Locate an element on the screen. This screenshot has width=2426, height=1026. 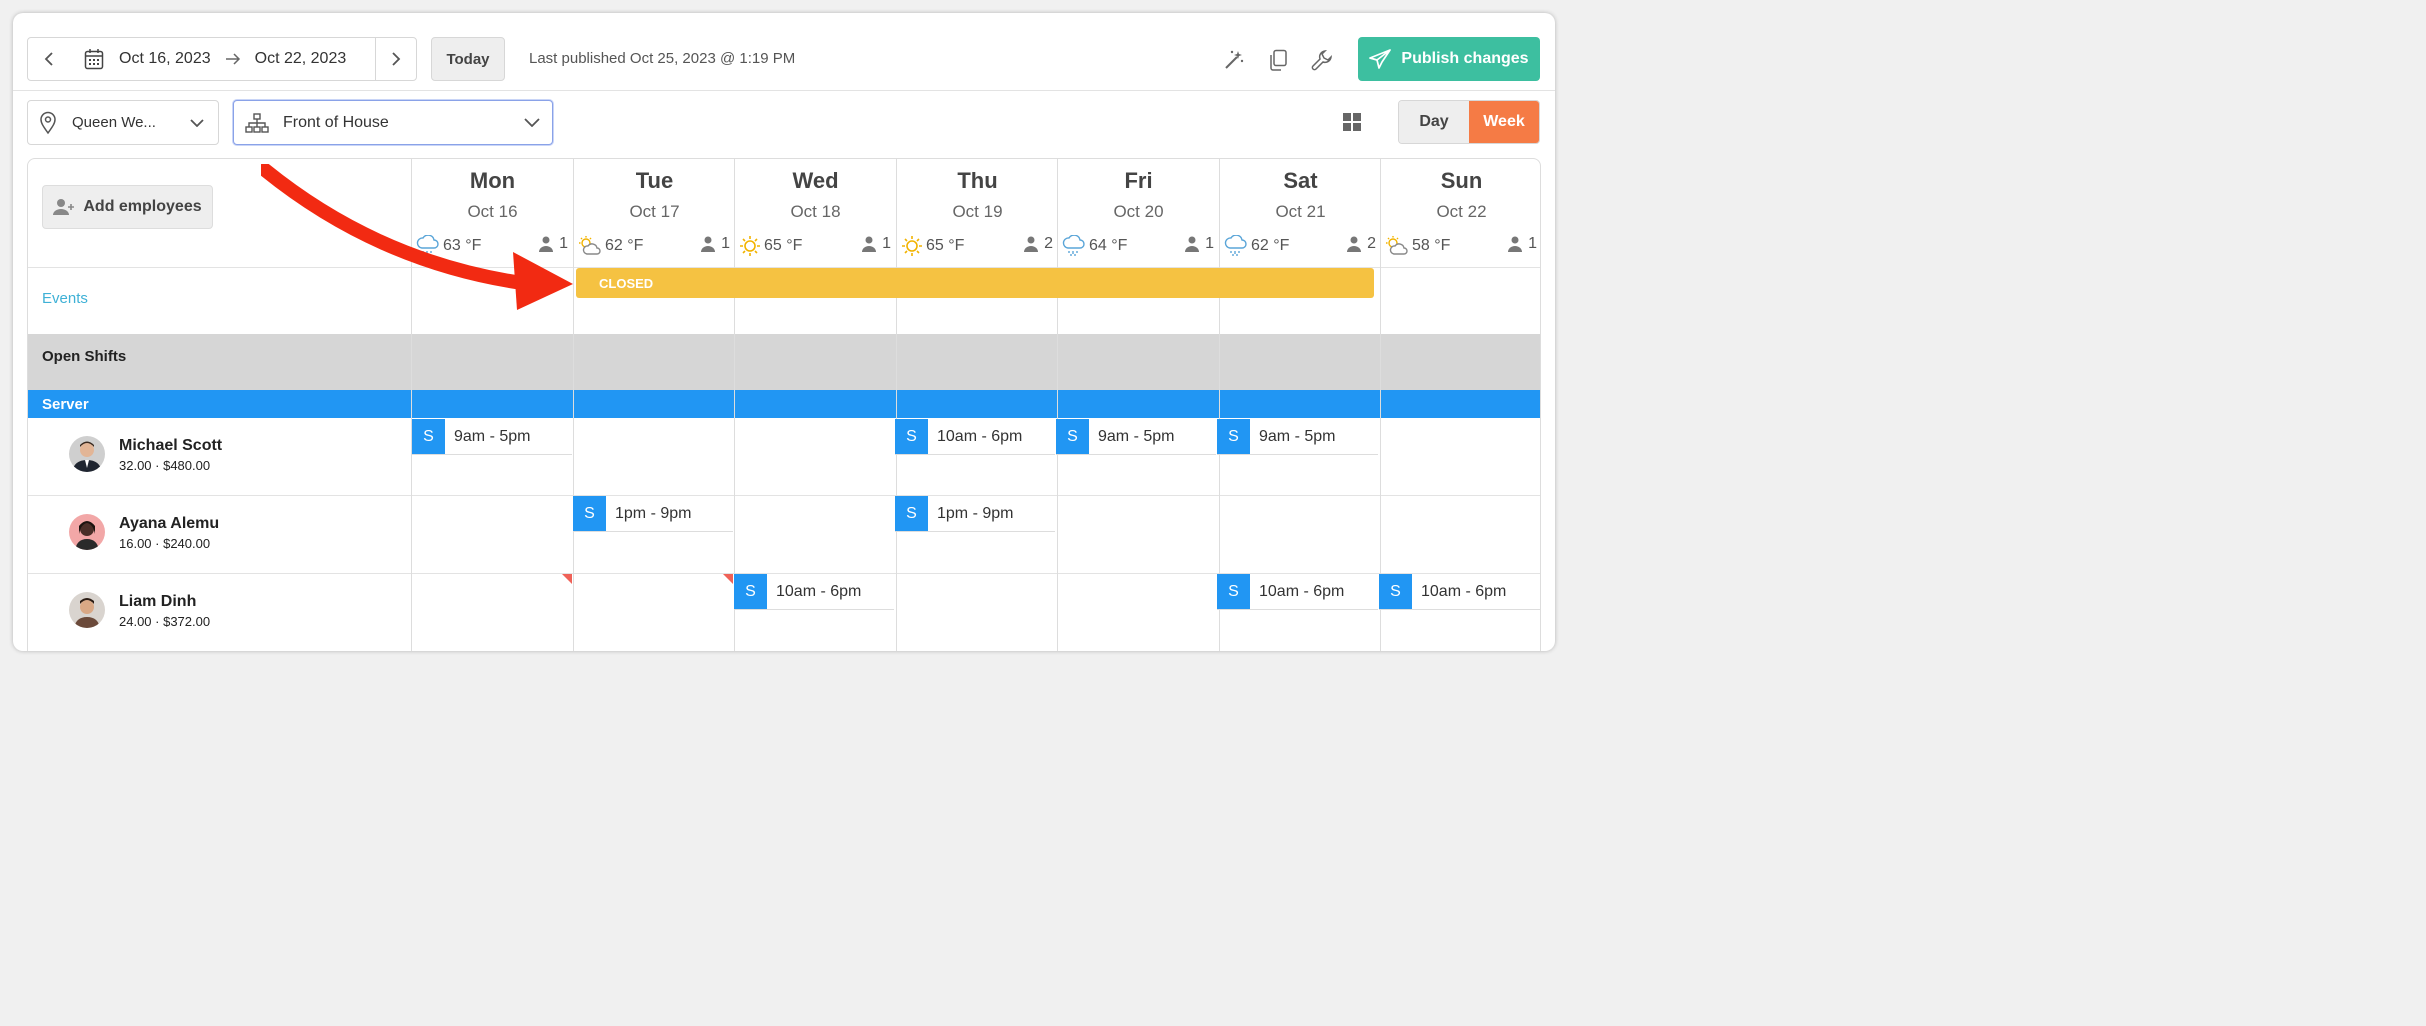
wrench-icon is located at coordinates (1322, 60).